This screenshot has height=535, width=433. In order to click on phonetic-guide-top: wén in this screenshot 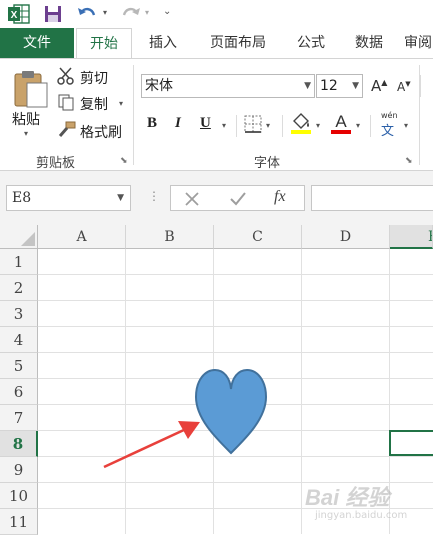, I will do `click(389, 115)`.